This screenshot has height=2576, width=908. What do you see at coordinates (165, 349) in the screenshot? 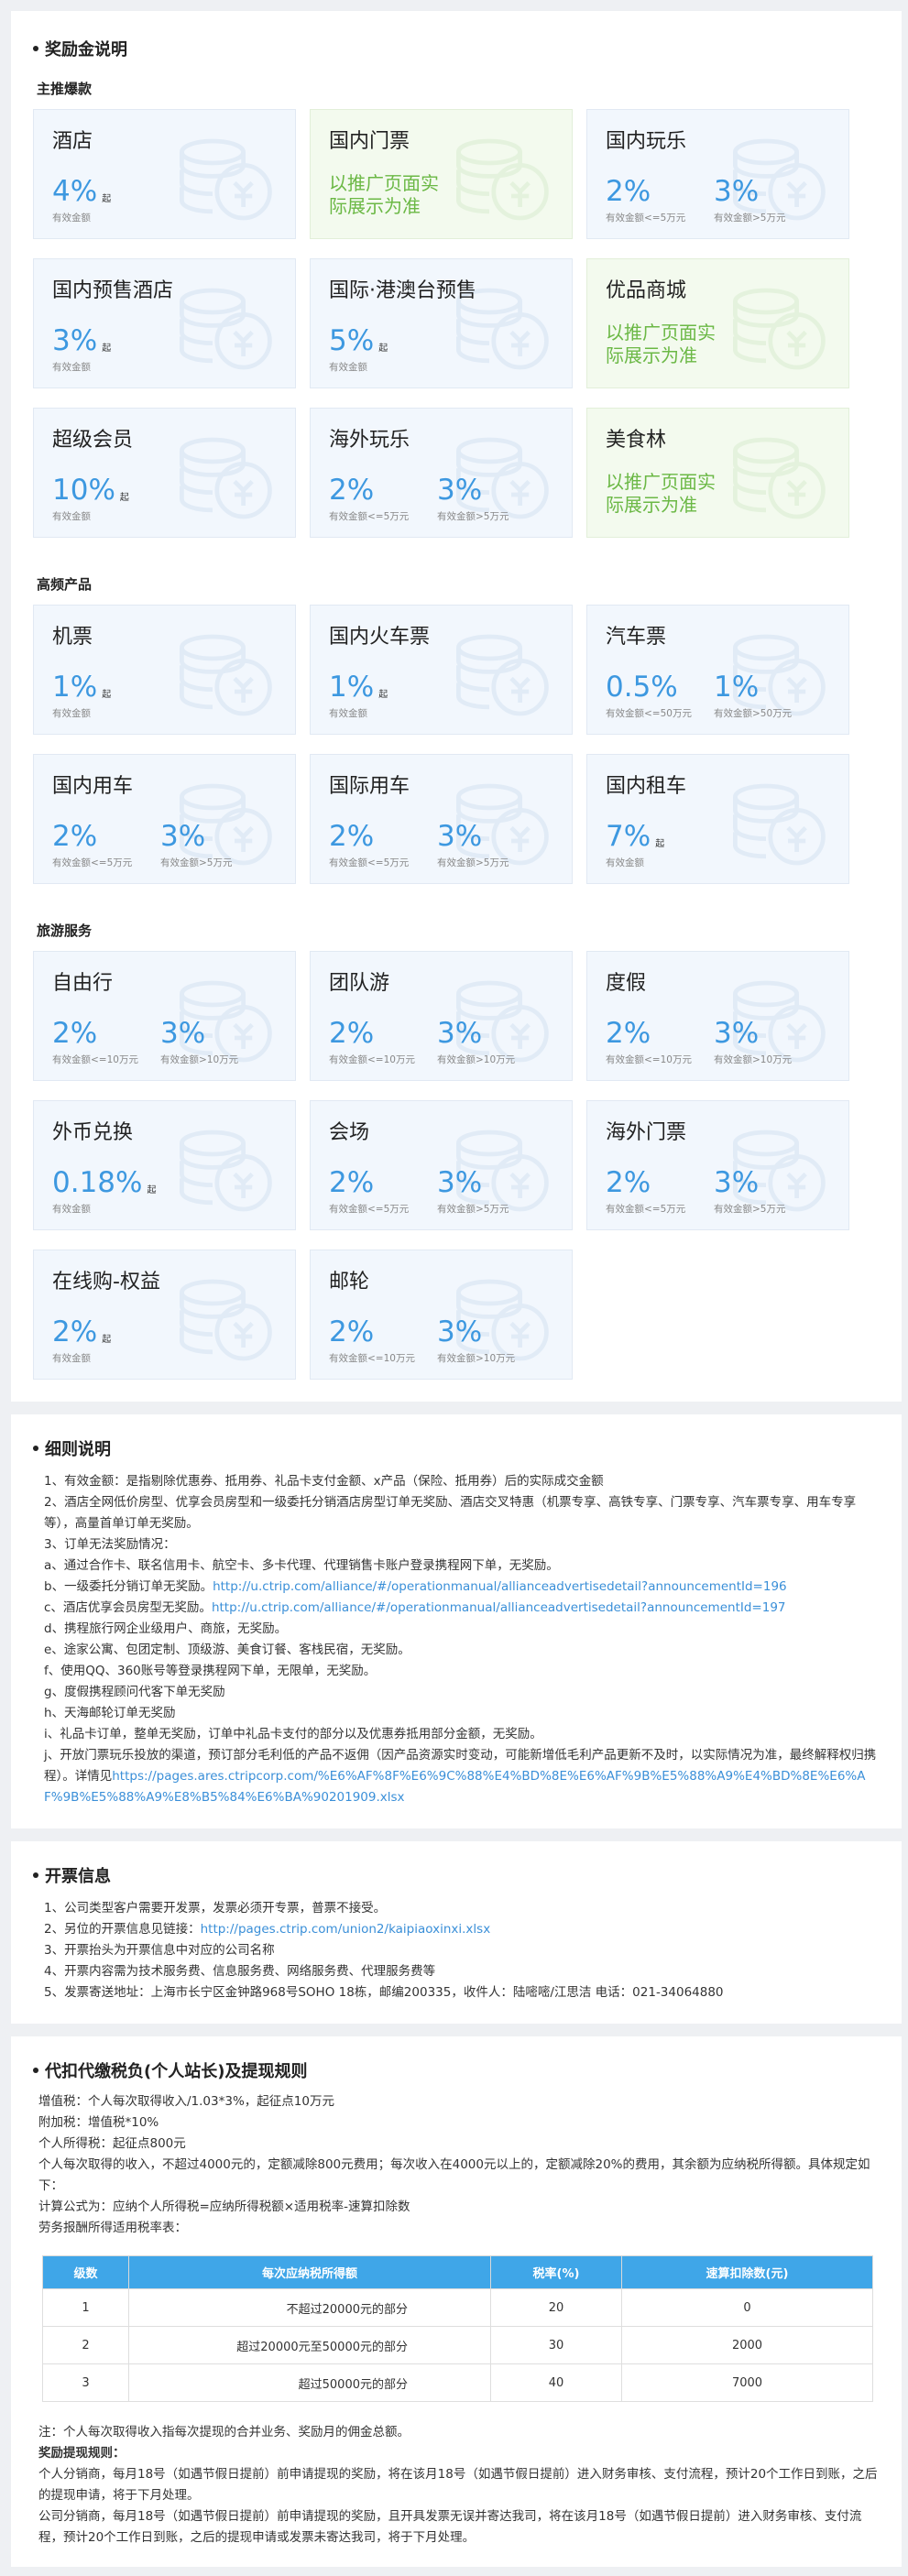
I see `rate-group: 3% 起有效金额` at bounding box center [165, 349].